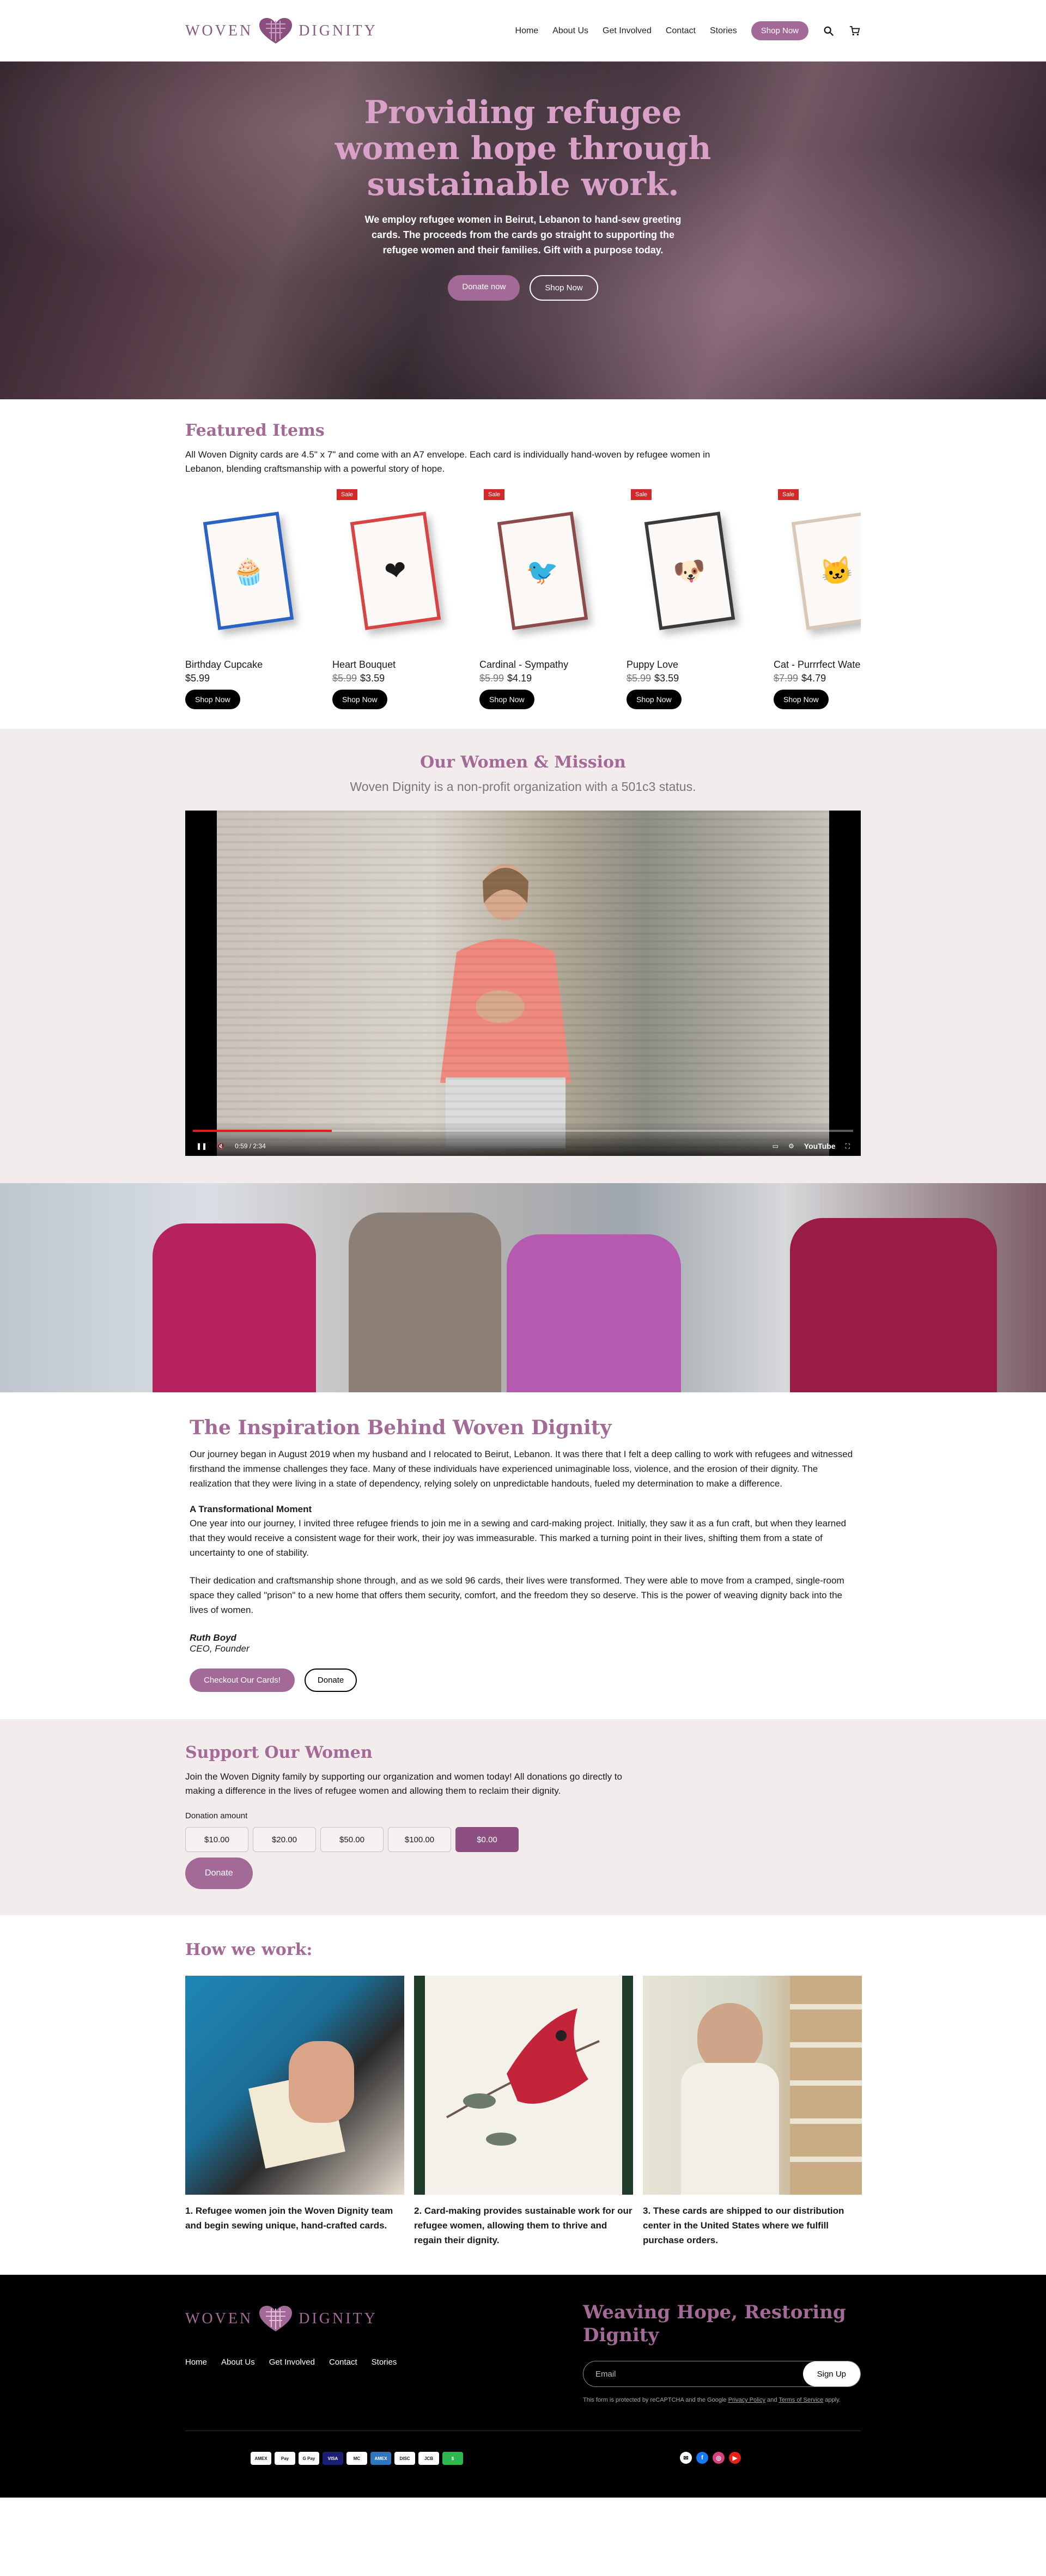 The height and width of the screenshot is (2576, 1046). I want to click on video-frame, so click(523, 984).